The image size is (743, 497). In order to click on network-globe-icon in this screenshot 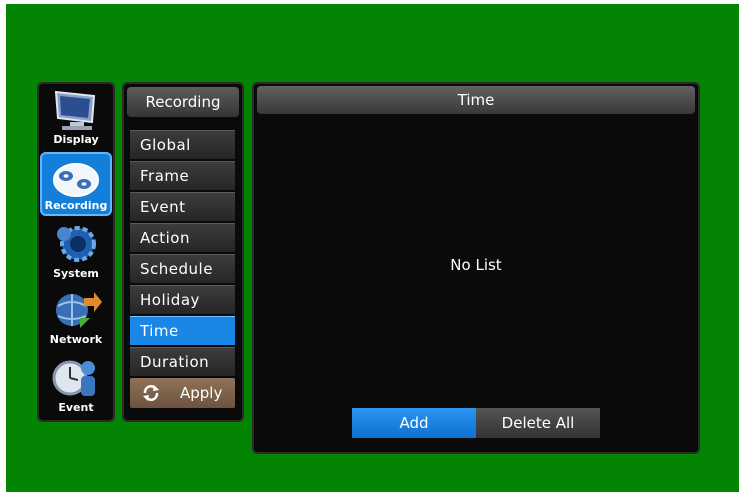, I will do `click(79, 310)`.